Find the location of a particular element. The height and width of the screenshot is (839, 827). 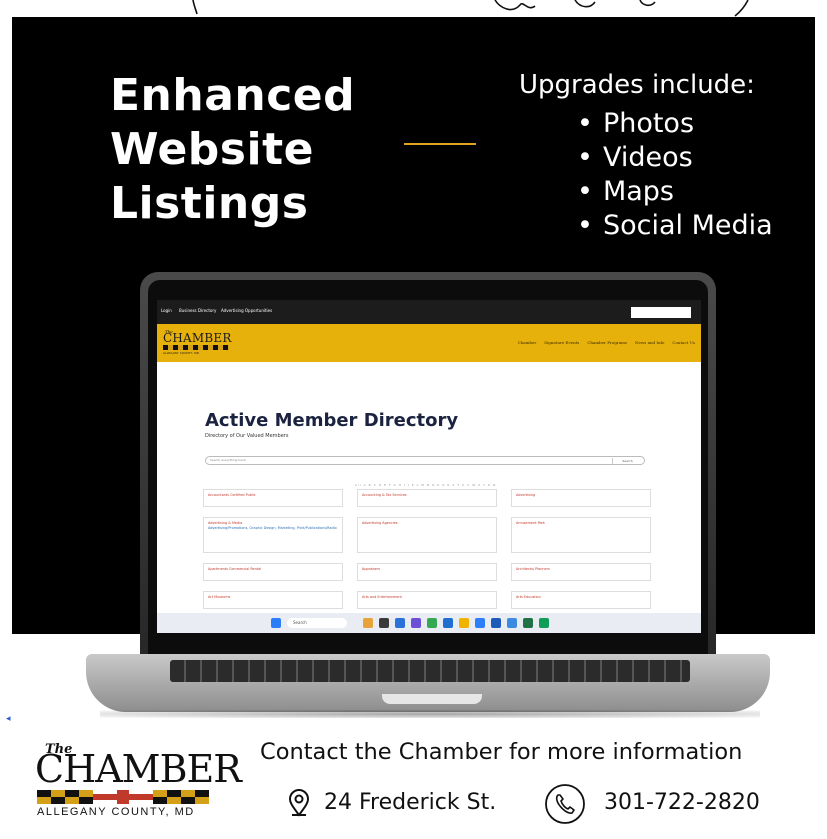

directory-search-placeholder: Search everything here! is located at coordinates (228, 460).